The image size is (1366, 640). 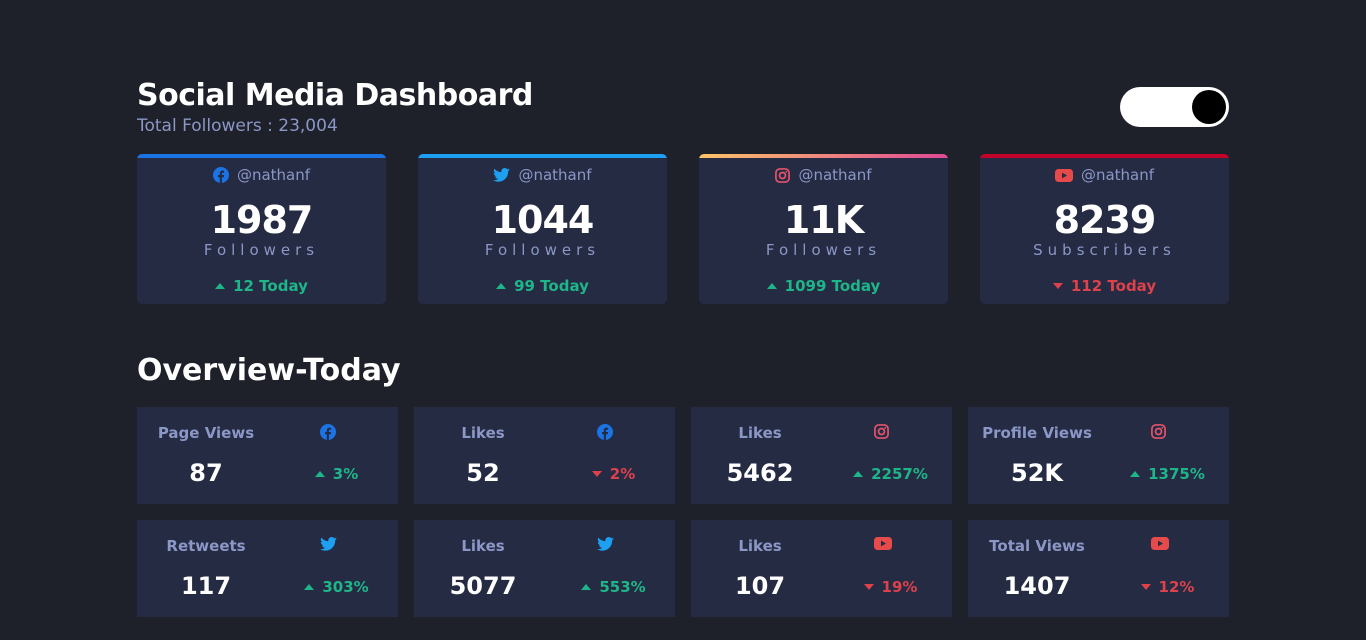 I want to click on card-instagram: @nathanf 11K Followers 1099 Today, so click(x=823, y=229).